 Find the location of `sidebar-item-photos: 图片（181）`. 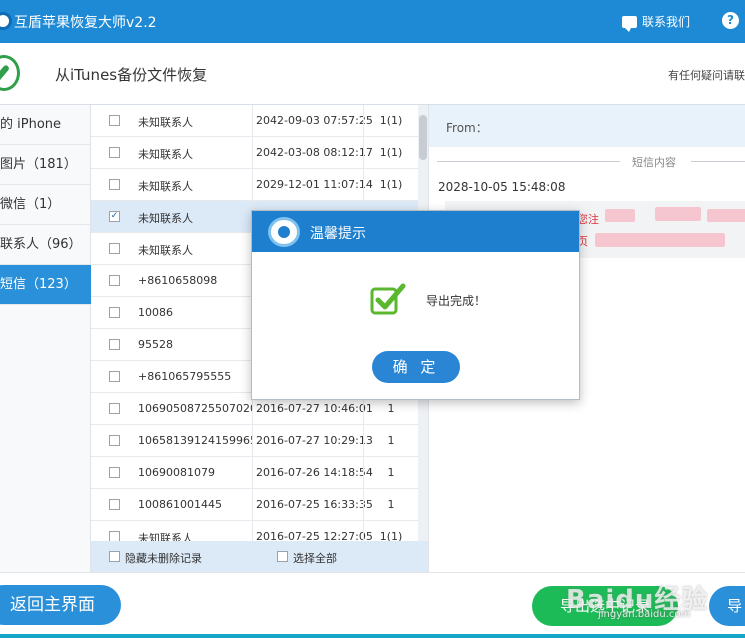

sidebar-item-photos: 图片（181） is located at coordinates (45, 165).